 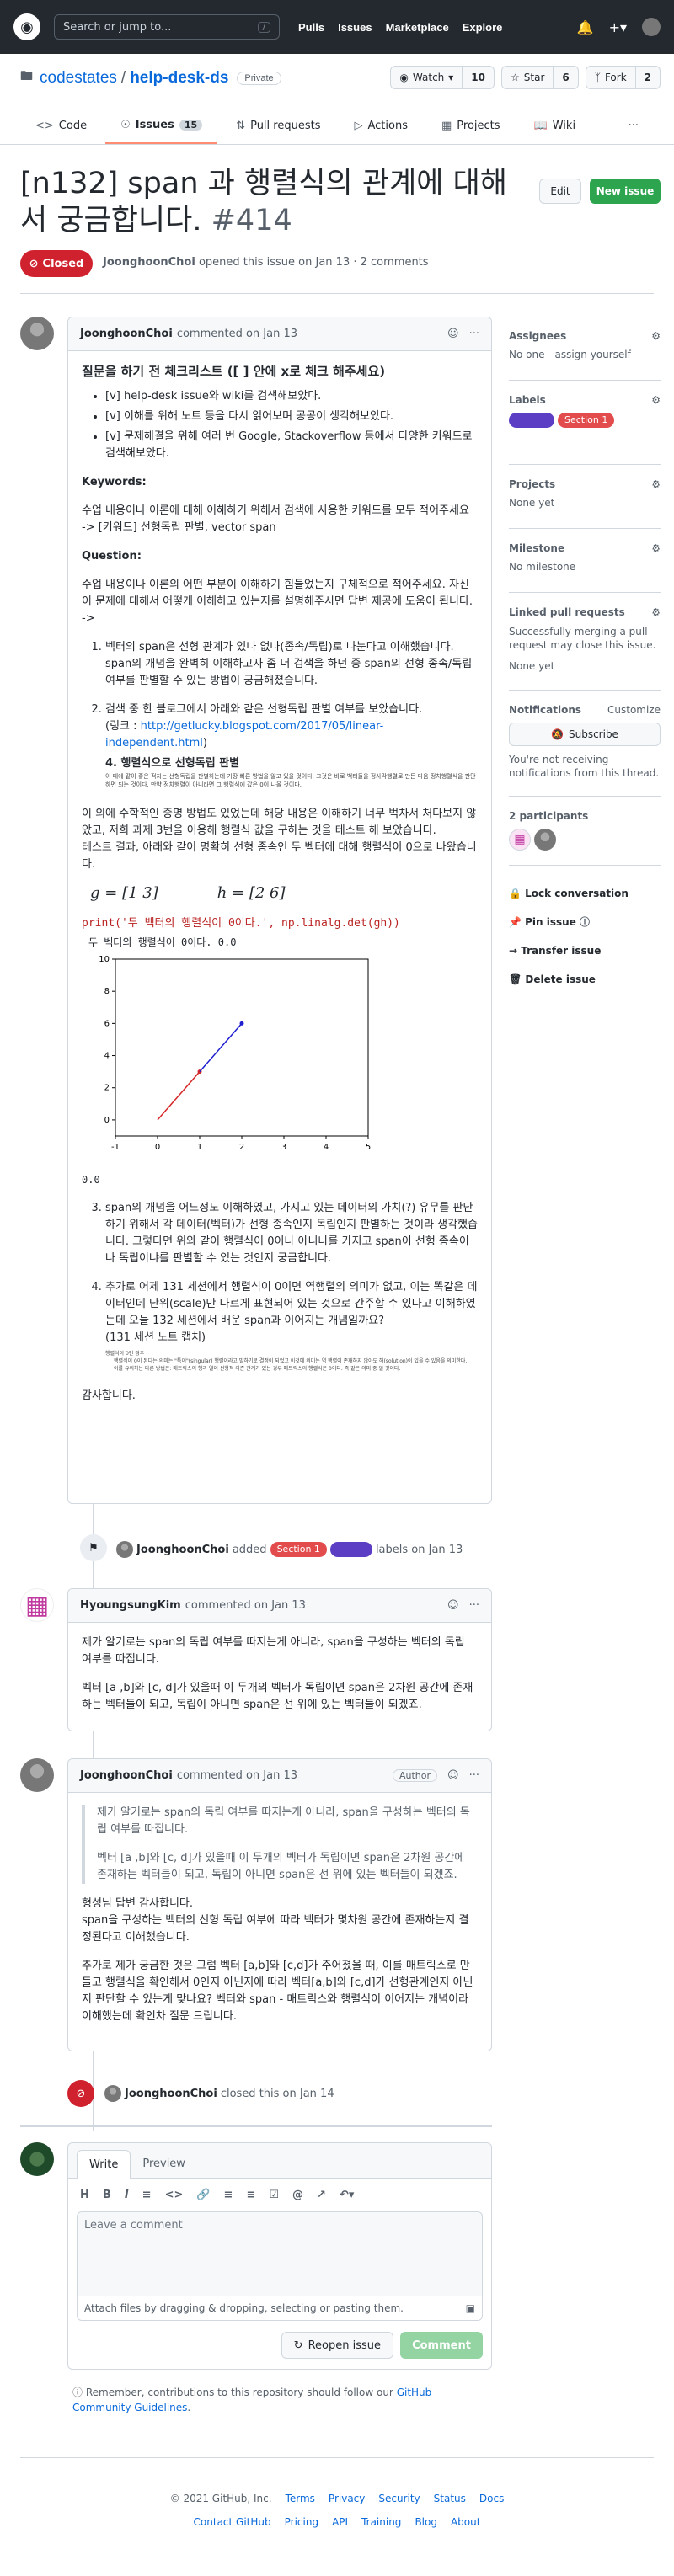 I want to click on participant-avatar, so click(x=545, y=840).